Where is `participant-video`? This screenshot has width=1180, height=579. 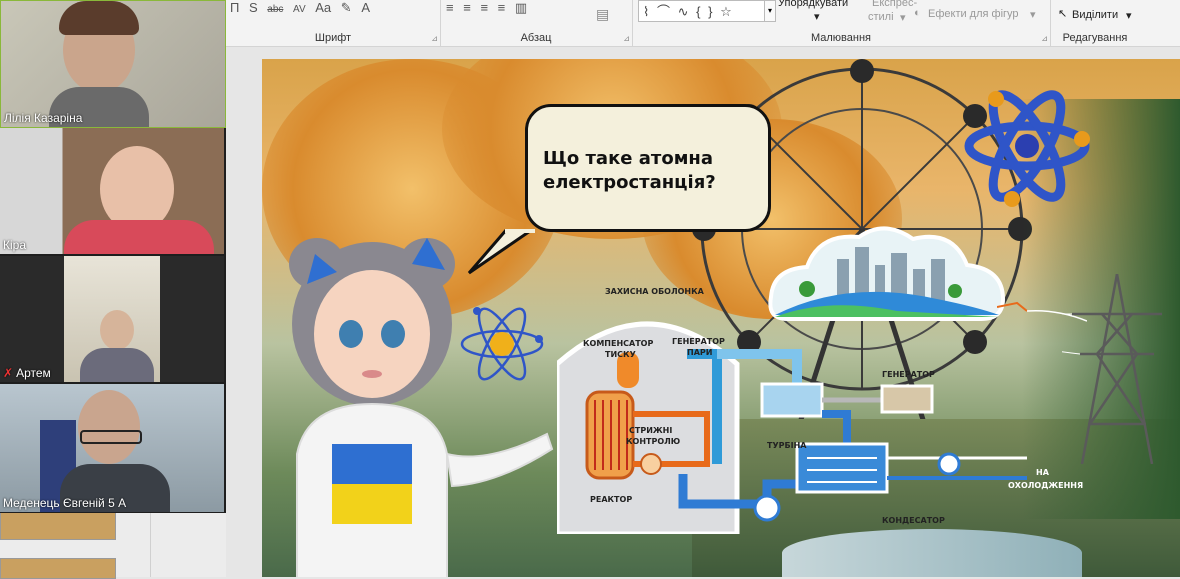 participant-video is located at coordinates (112, 319).